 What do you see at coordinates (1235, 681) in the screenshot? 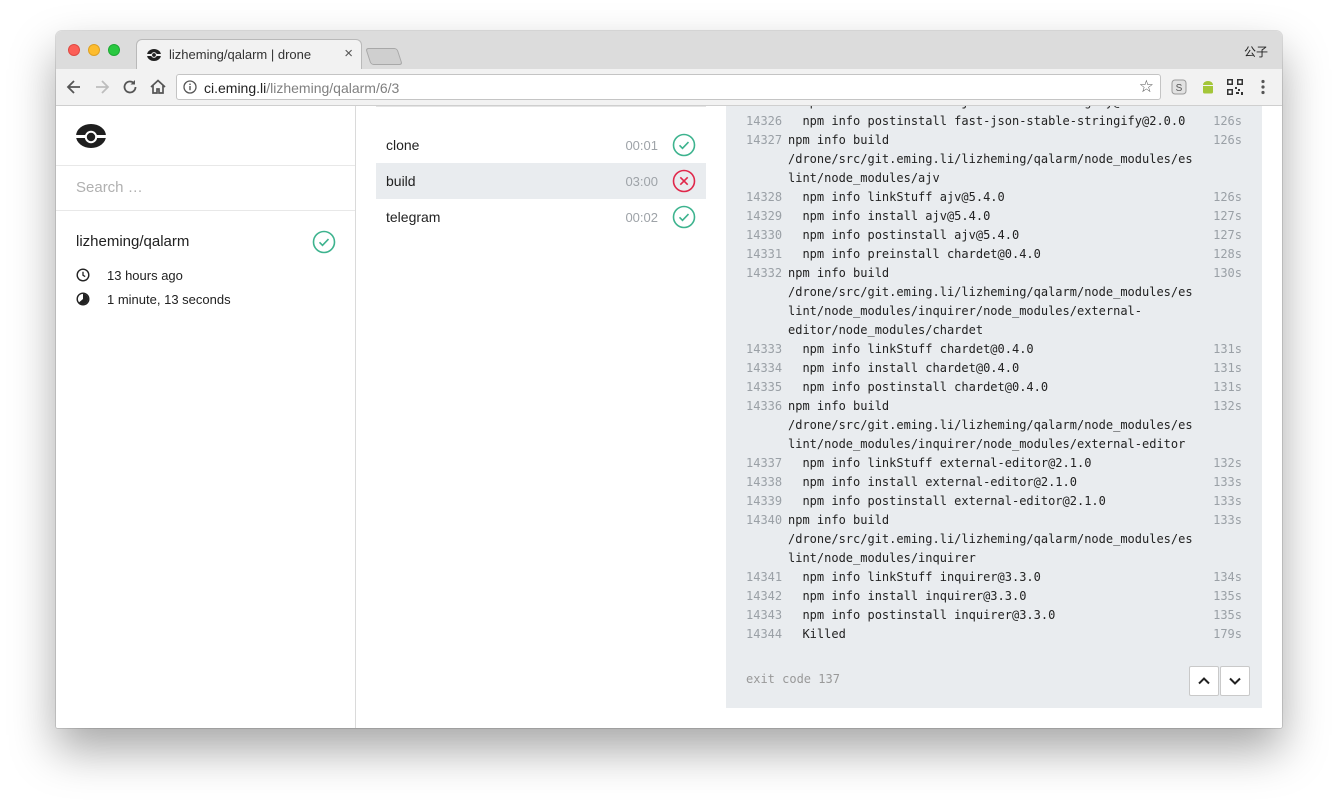
I see `scroll-down-button` at bounding box center [1235, 681].